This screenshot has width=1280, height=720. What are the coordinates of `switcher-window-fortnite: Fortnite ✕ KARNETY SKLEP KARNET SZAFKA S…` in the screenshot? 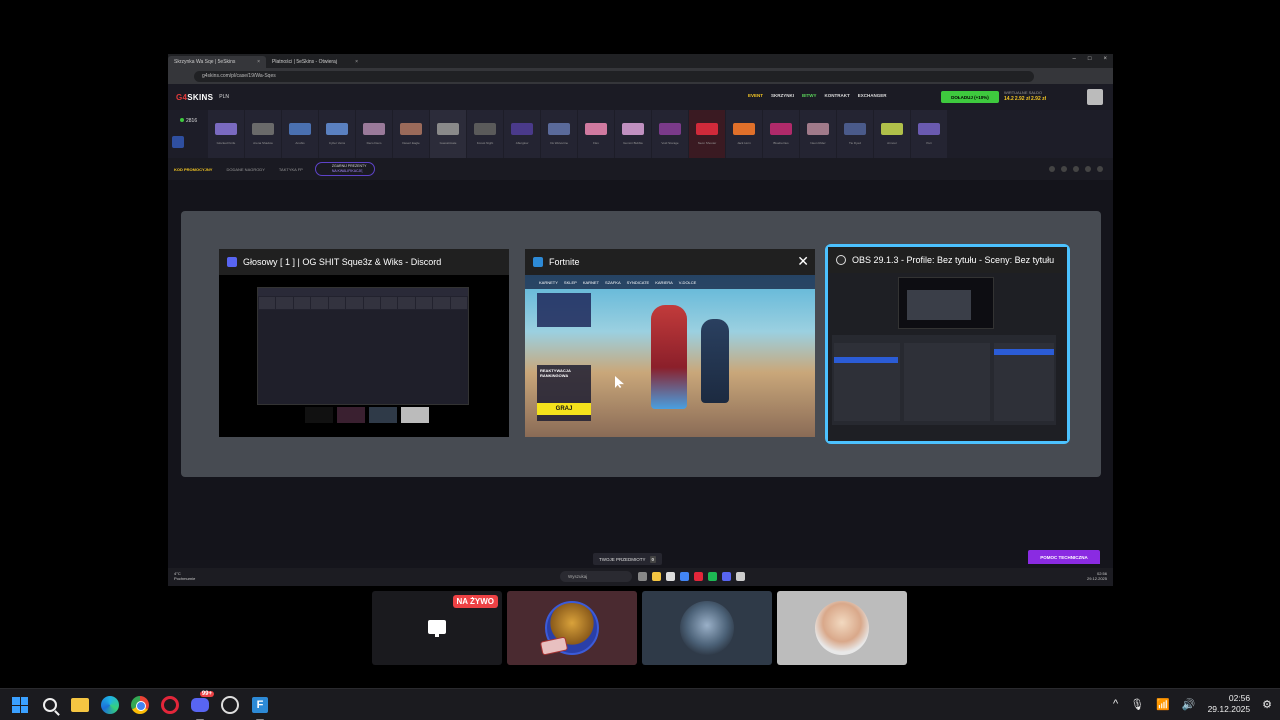 It's located at (670, 343).